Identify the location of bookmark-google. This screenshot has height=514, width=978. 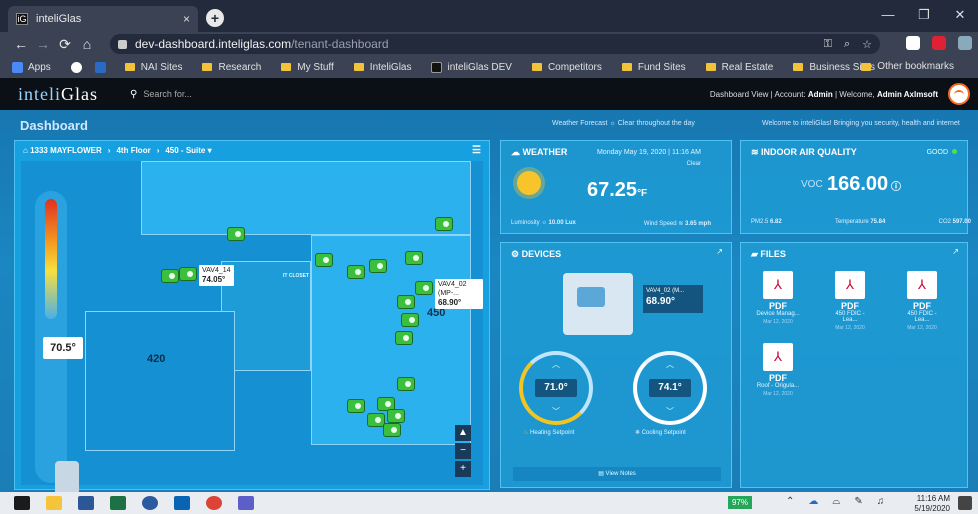
(78, 67).